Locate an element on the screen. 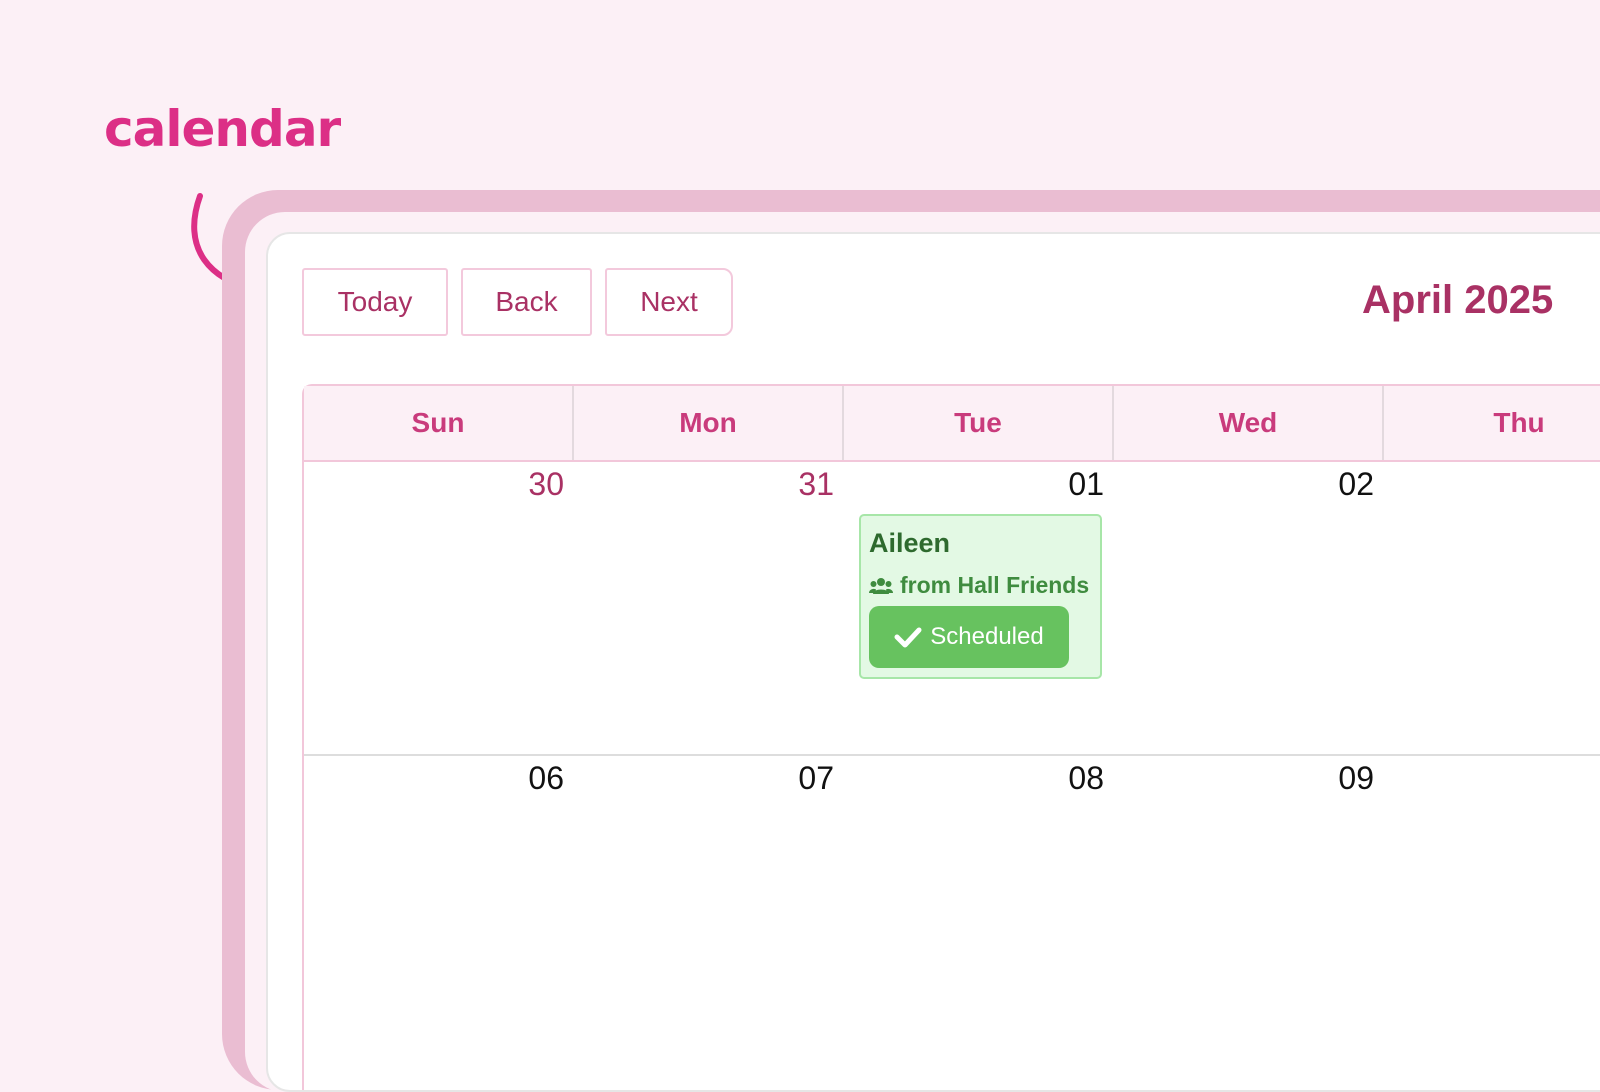  date-cell-30: 30 is located at coordinates (504, 484).